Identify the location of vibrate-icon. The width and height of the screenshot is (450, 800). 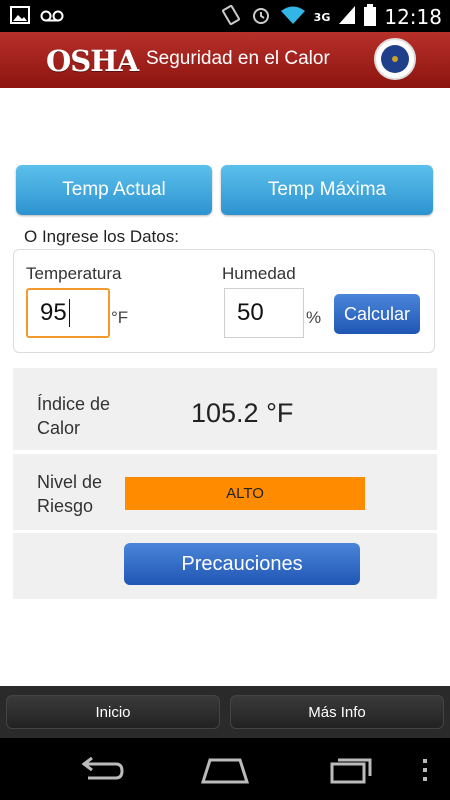
(231, 17).